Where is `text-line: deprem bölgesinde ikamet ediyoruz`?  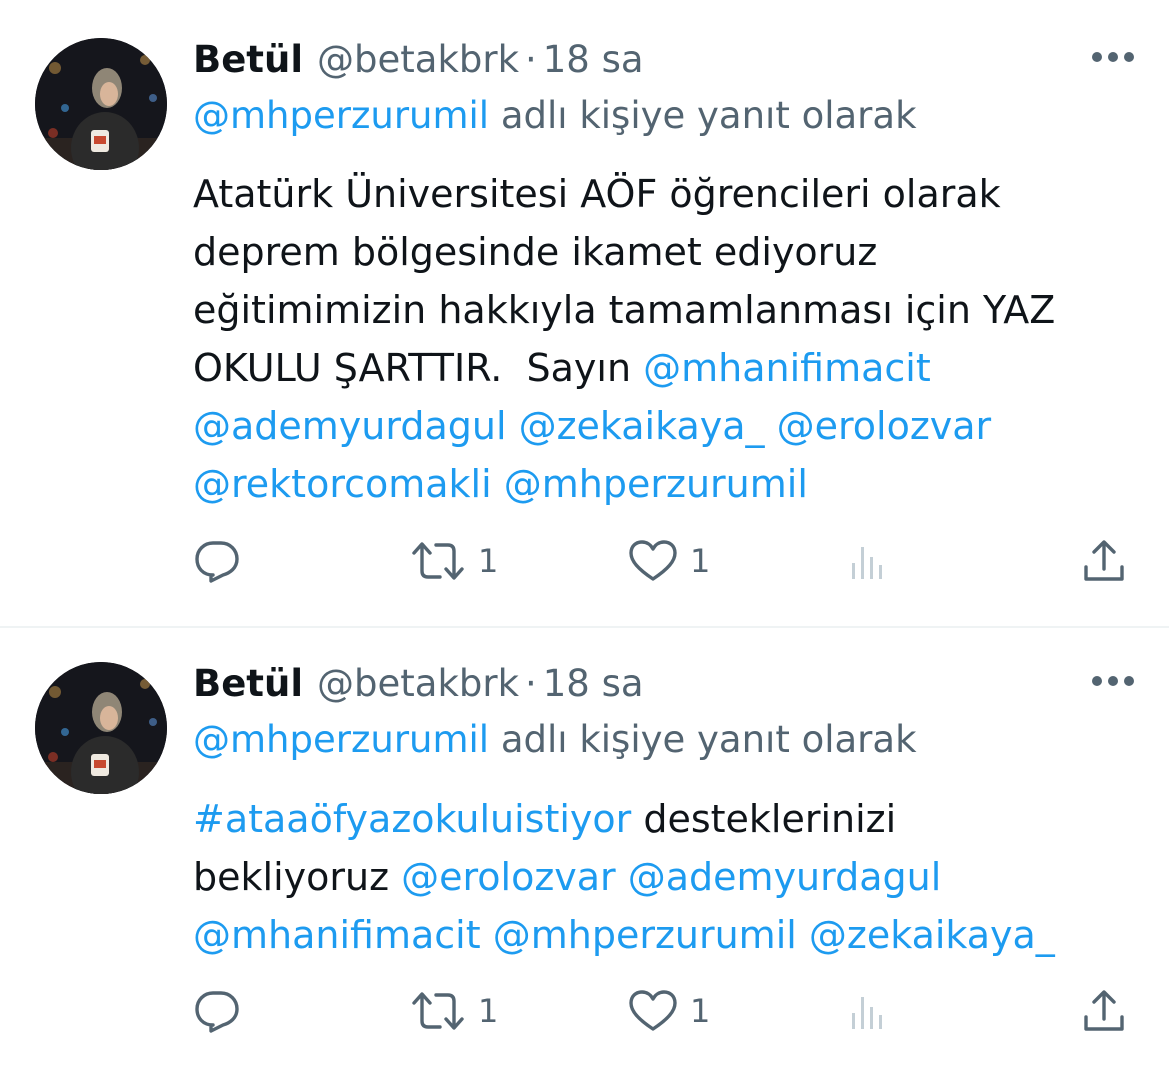
text-line: deprem bölgesinde ikamet ediyoruz is located at coordinates (668, 252).